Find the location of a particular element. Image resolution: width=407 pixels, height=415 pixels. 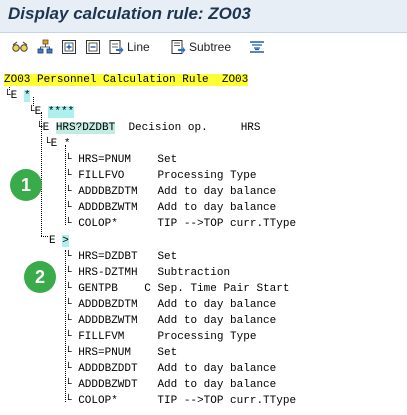

collapse-button is located at coordinates (93, 47).